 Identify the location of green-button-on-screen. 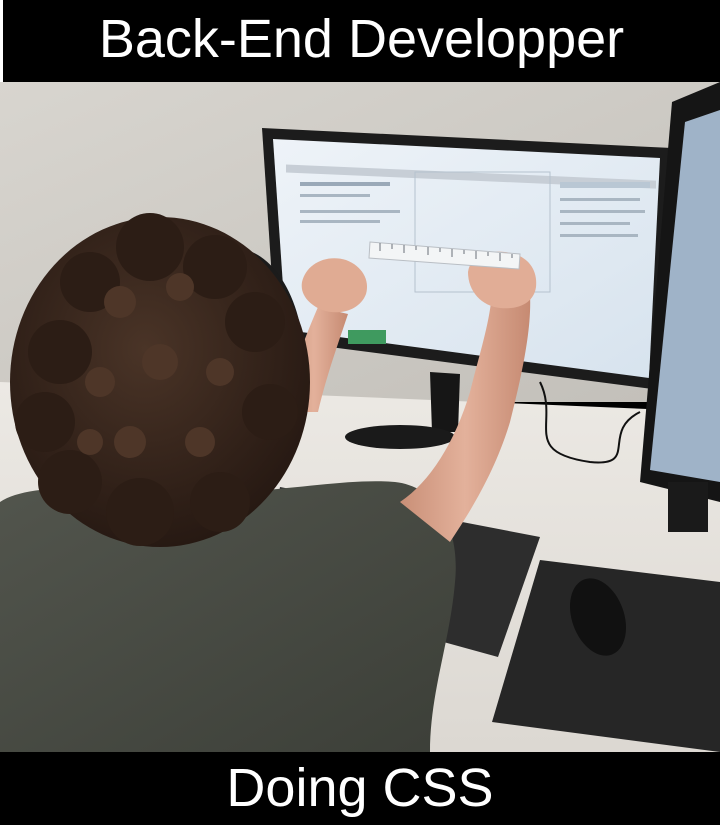
(367, 337).